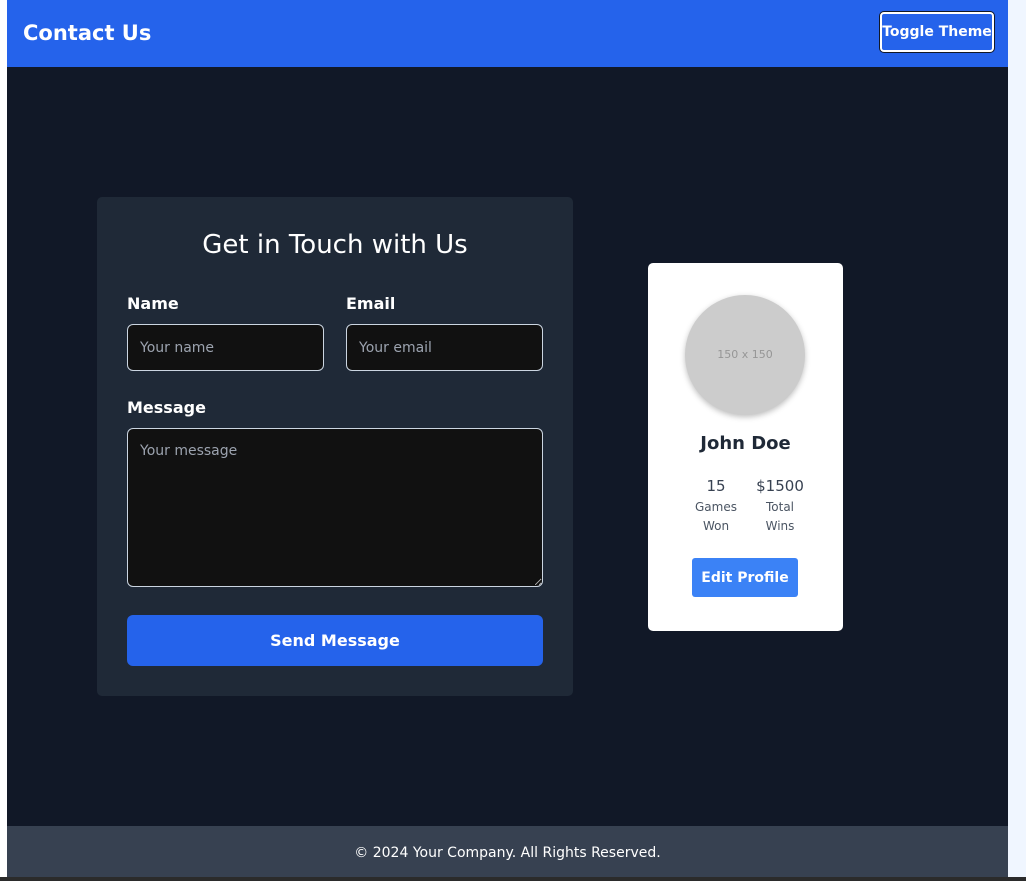 This screenshot has width=1026, height=881. I want to click on stat-value: 15, so click(716, 486).